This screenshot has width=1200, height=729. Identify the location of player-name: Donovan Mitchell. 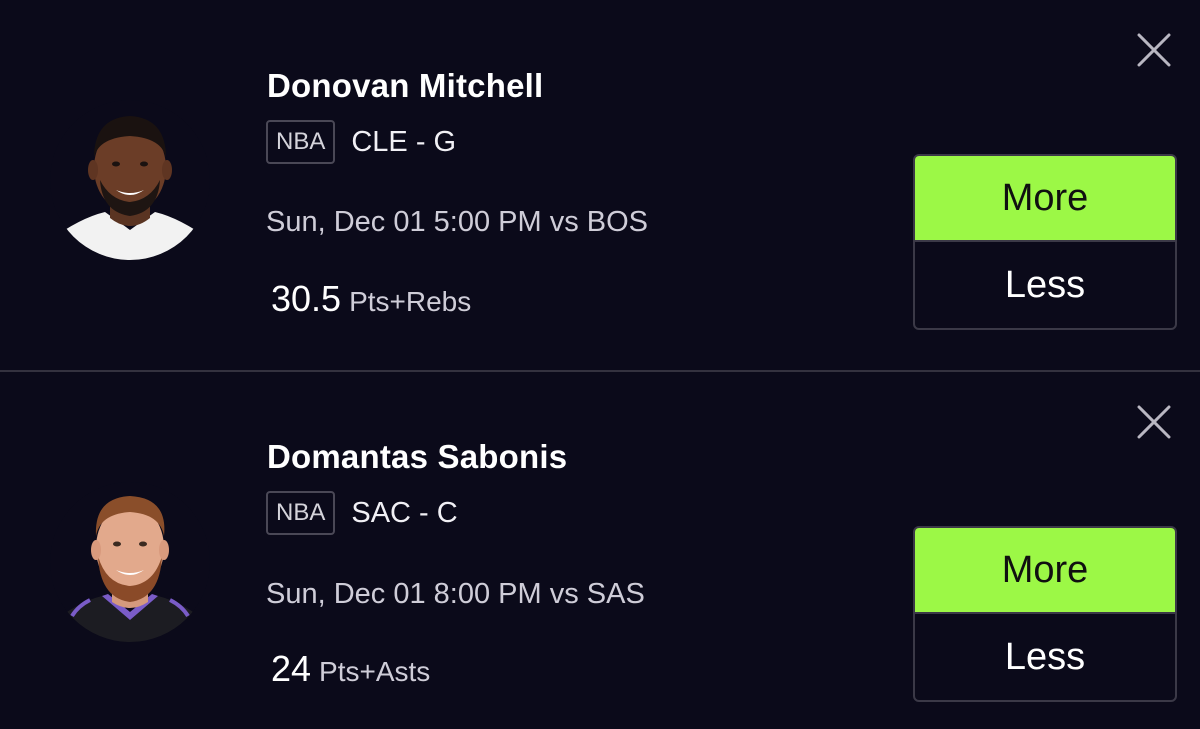
(405, 85).